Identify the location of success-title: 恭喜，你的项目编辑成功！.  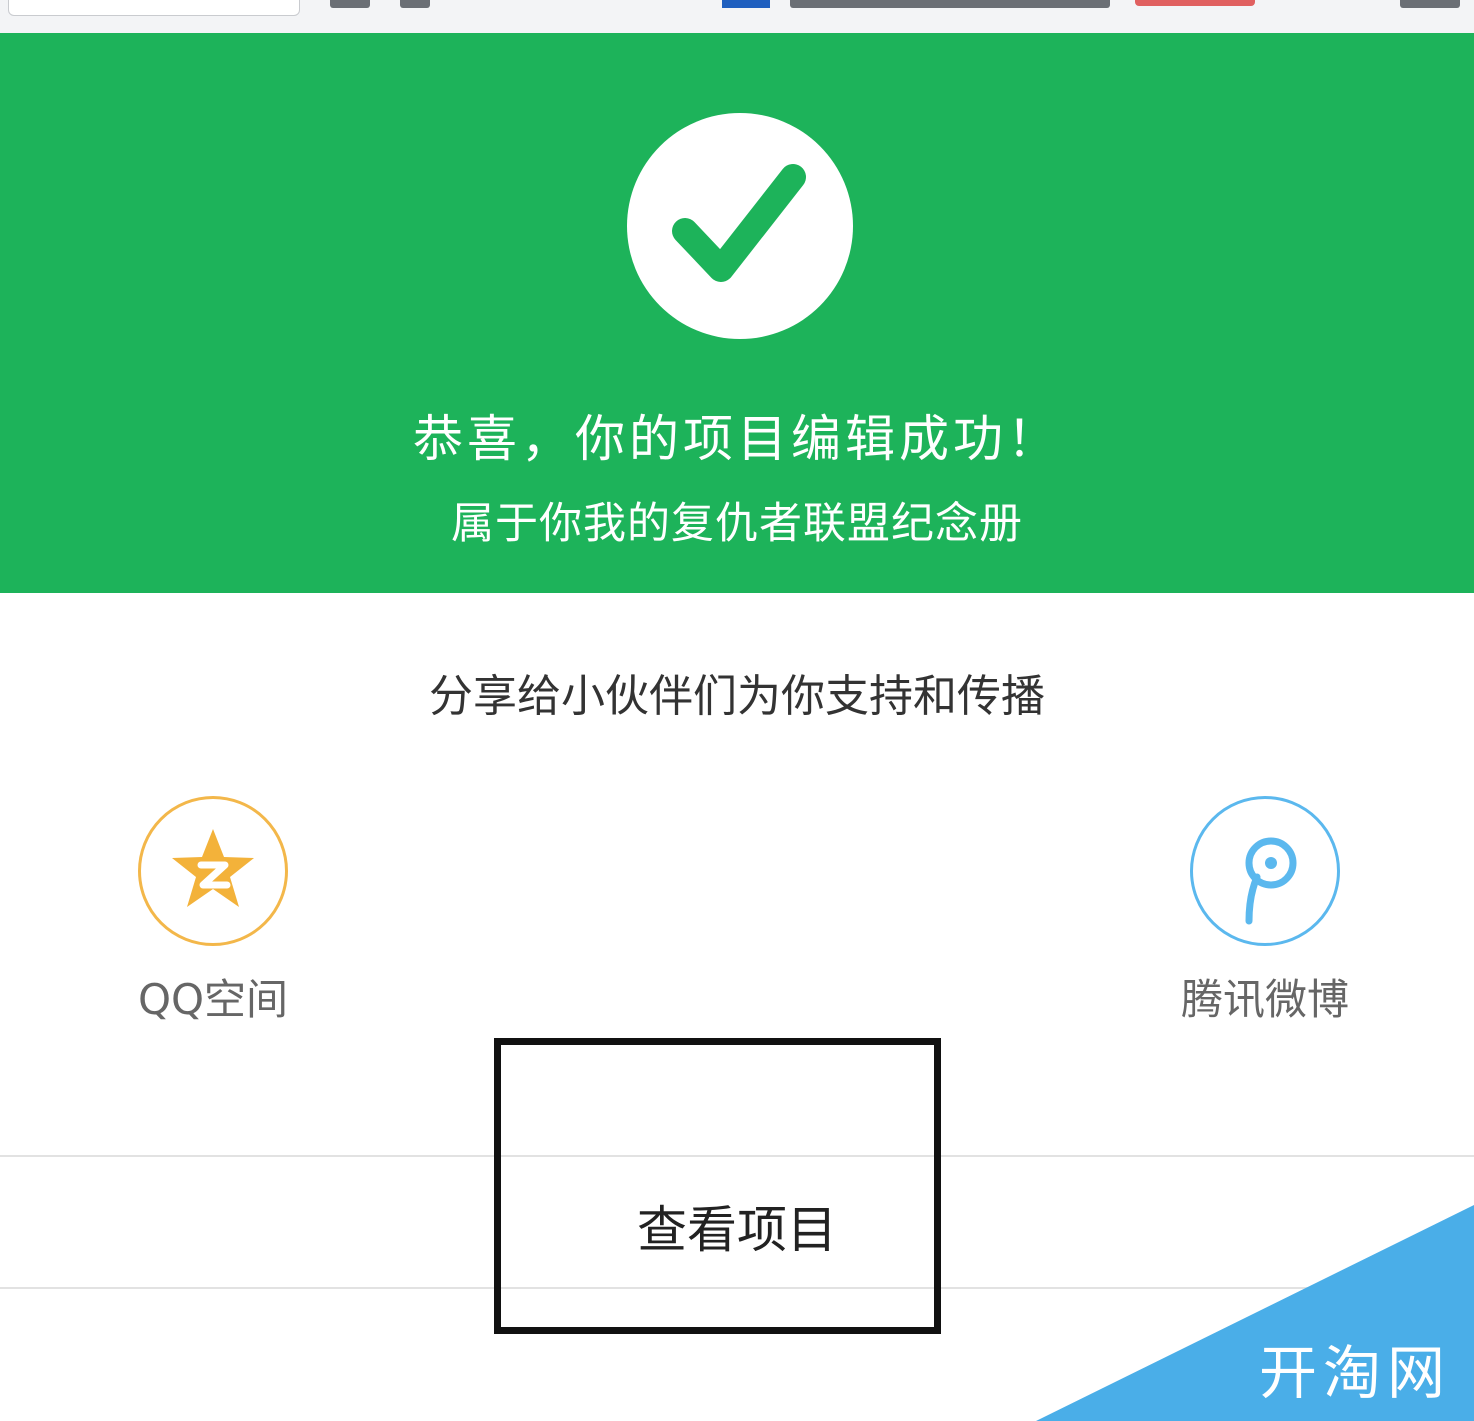
(737, 439).